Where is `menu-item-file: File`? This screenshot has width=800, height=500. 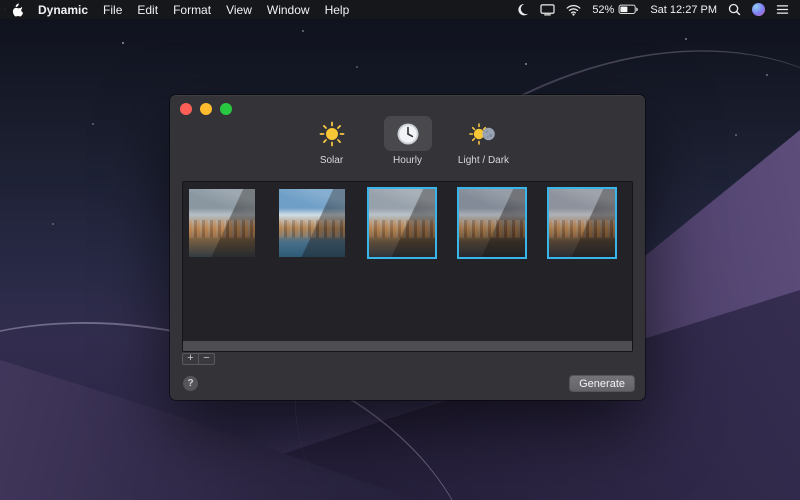
menu-item-file: File is located at coordinates (112, 10).